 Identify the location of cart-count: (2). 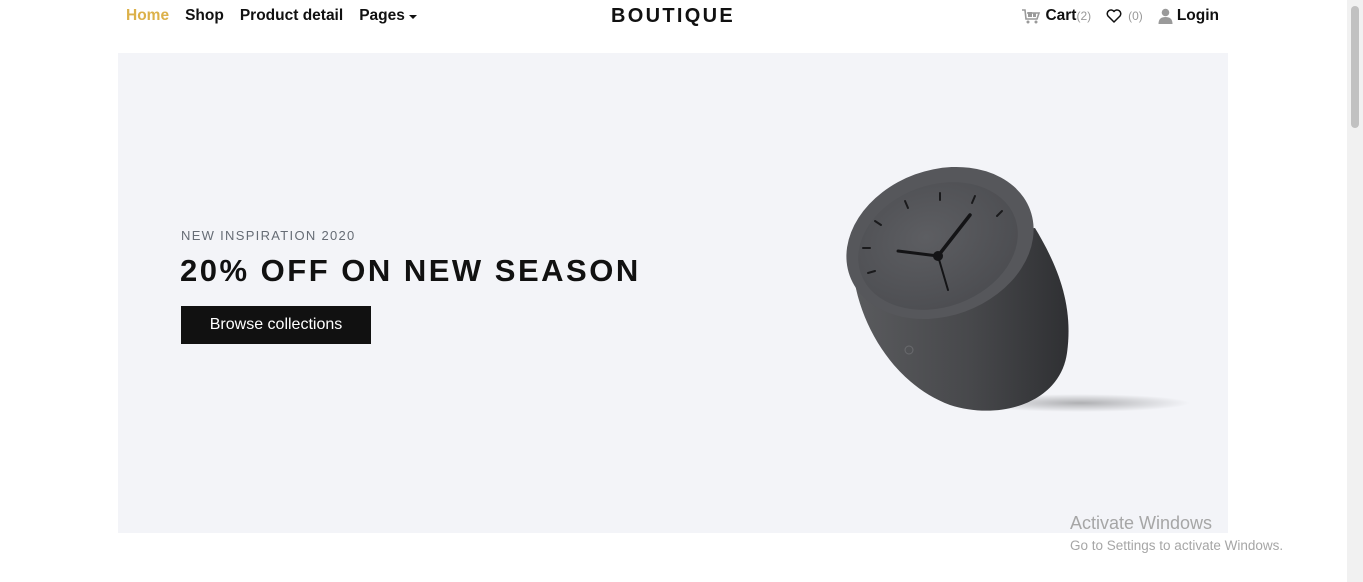
(1084, 16).